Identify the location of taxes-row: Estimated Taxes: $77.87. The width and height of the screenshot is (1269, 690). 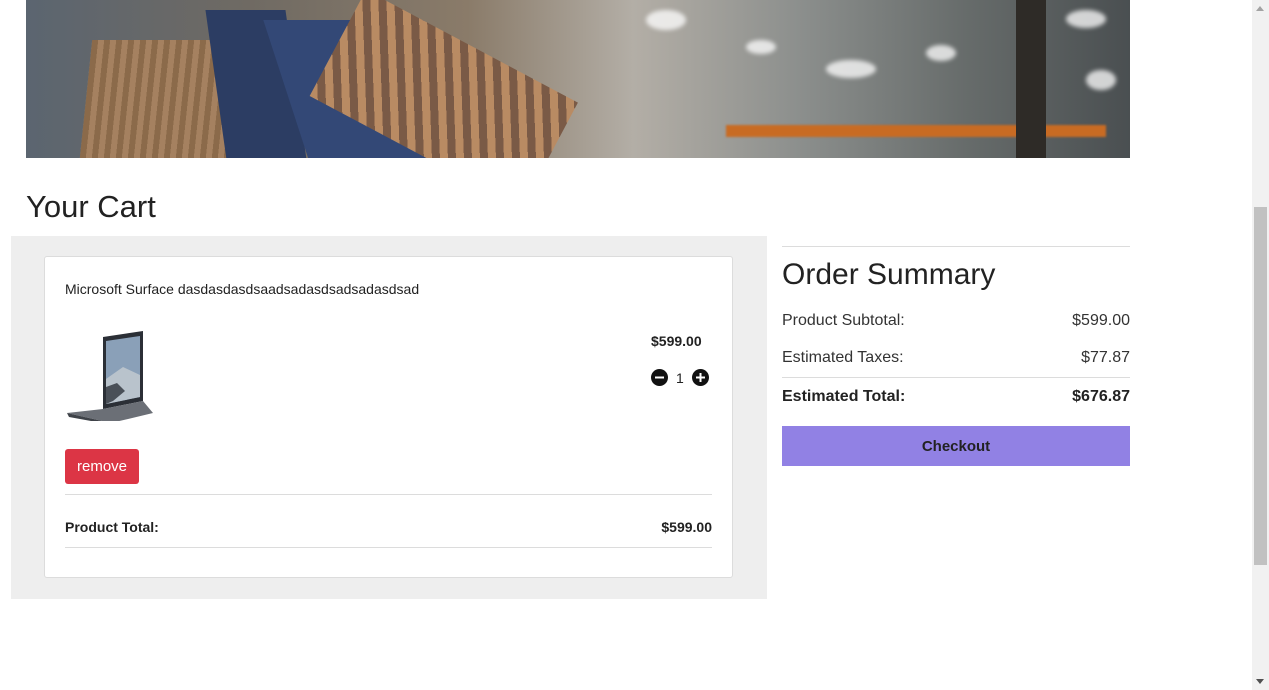
(956, 358).